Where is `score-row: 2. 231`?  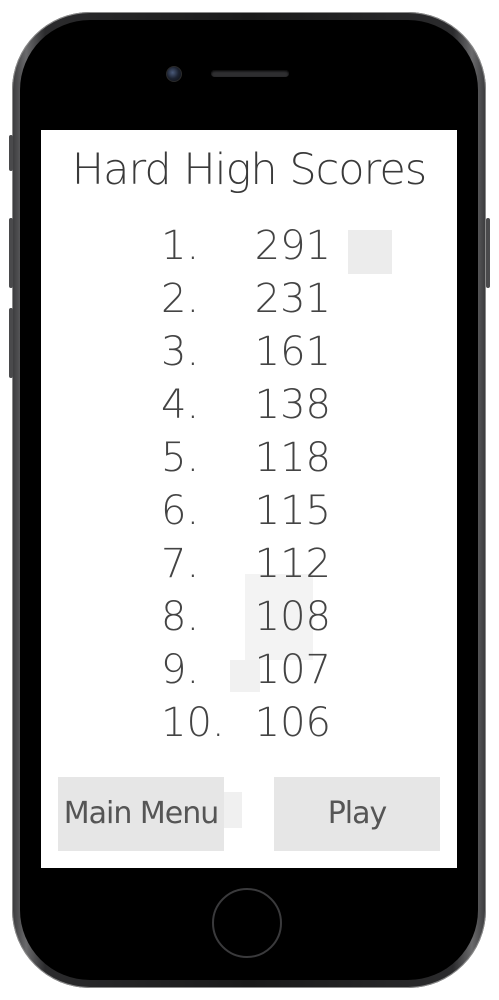
score-row: 2. 231 is located at coordinates (249, 299).